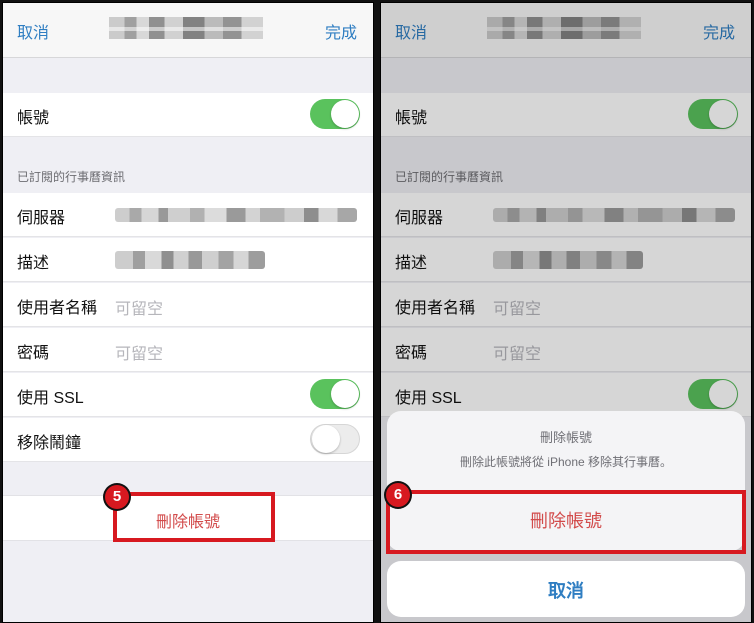  Describe the element at coordinates (341, 31) in the screenshot. I see `done-button: 完成` at that location.